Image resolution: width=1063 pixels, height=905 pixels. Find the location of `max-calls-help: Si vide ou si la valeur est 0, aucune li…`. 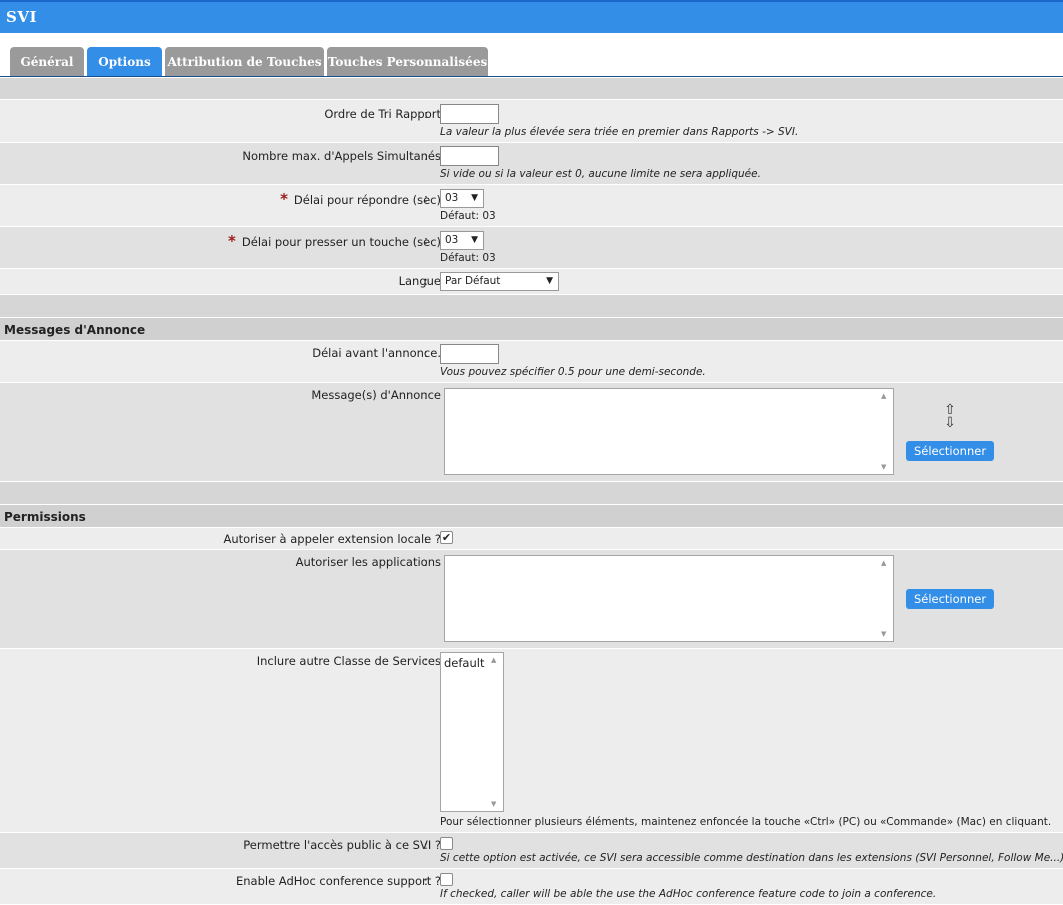

max-calls-help: Si vide ou si la valeur est 0, aucune li… is located at coordinates (600, 174).